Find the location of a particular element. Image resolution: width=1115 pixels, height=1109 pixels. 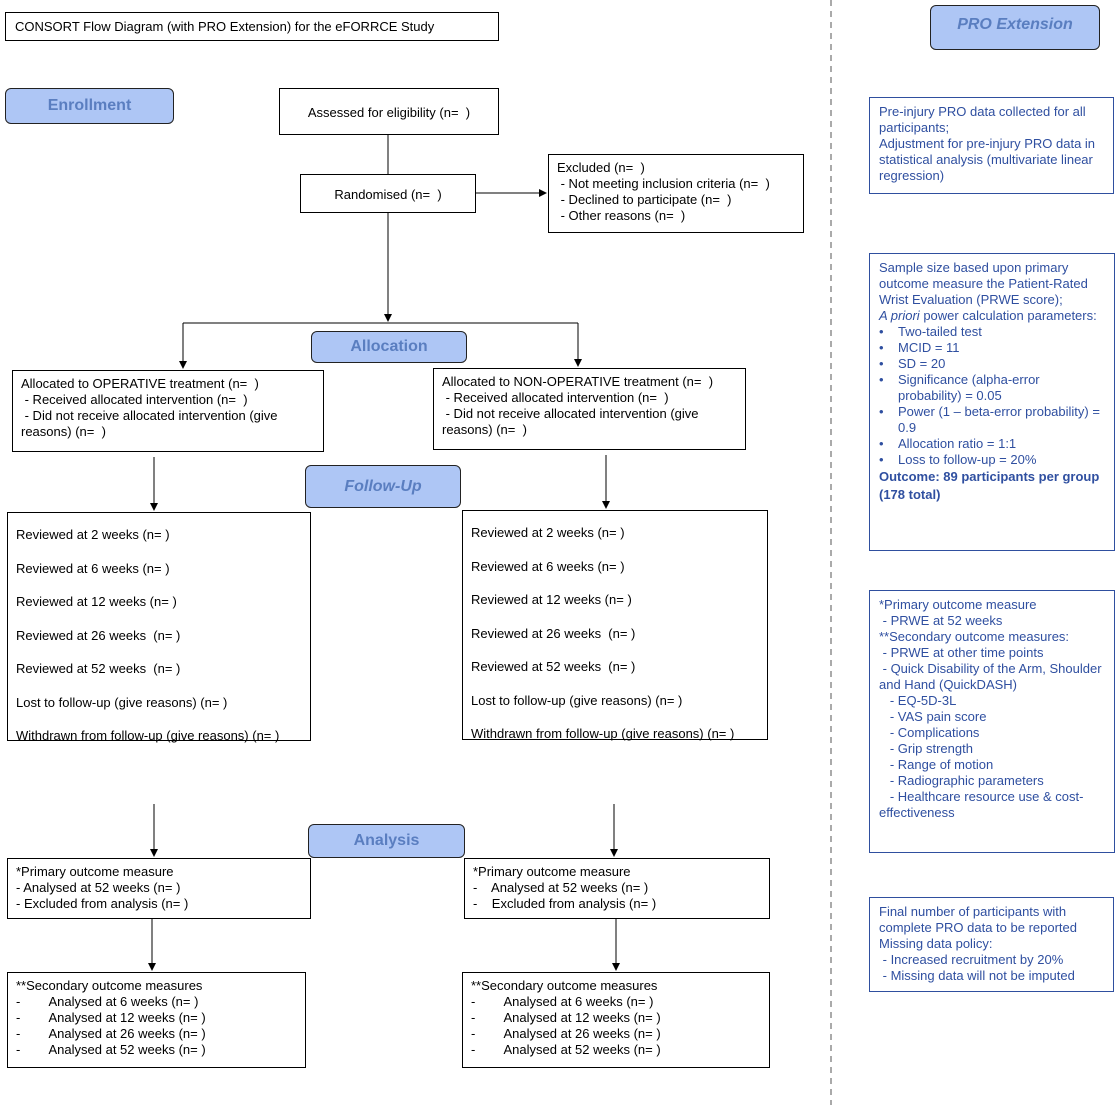

bullet-text: Power (1 – beta-error probability) = 0.9 is located at coordinates (999, 419).